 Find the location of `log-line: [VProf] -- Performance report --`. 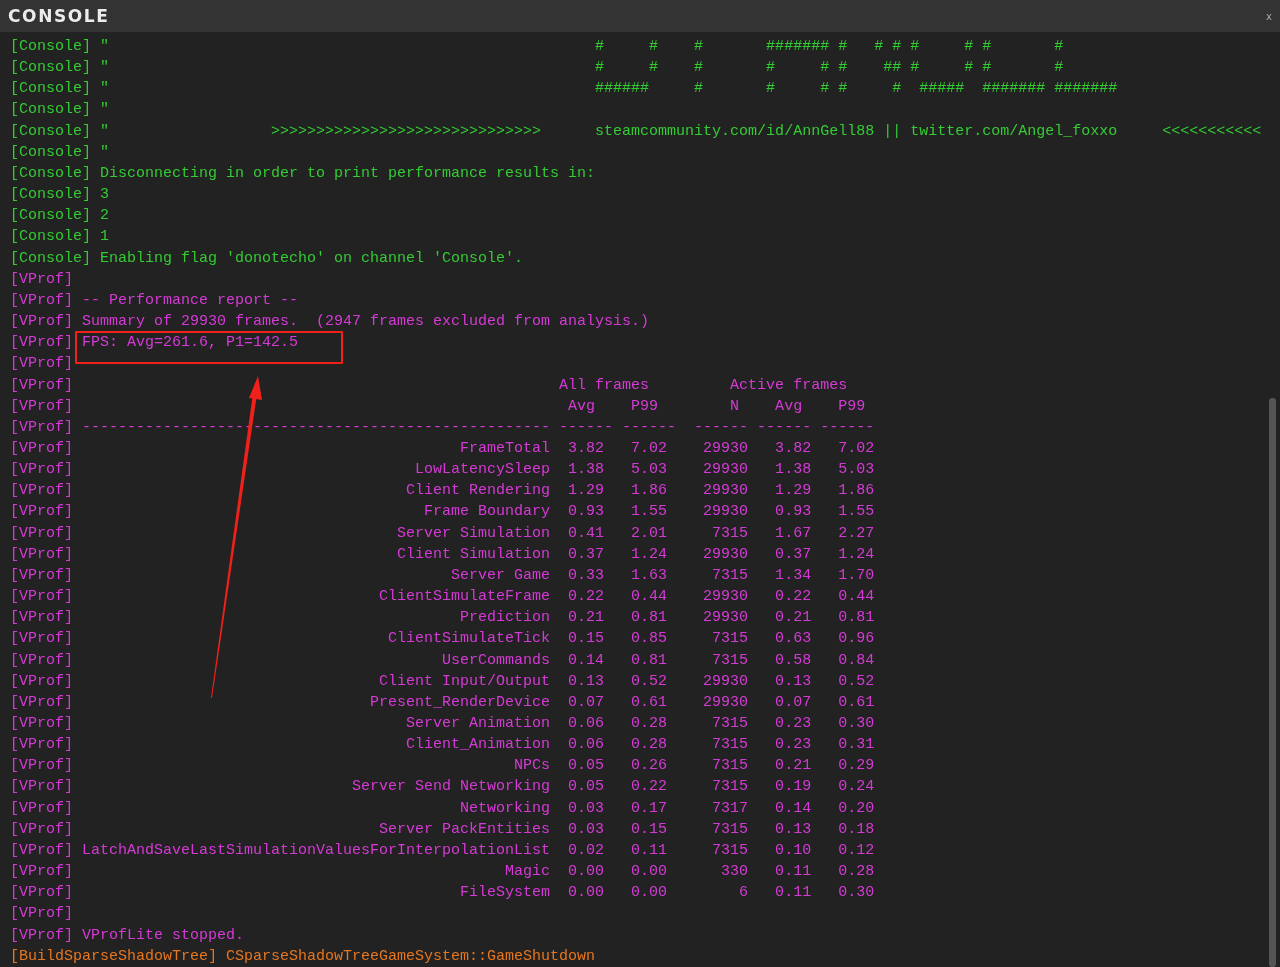

log-line: [VProf] -- Performance report -- is located at coordinates (154, 300).